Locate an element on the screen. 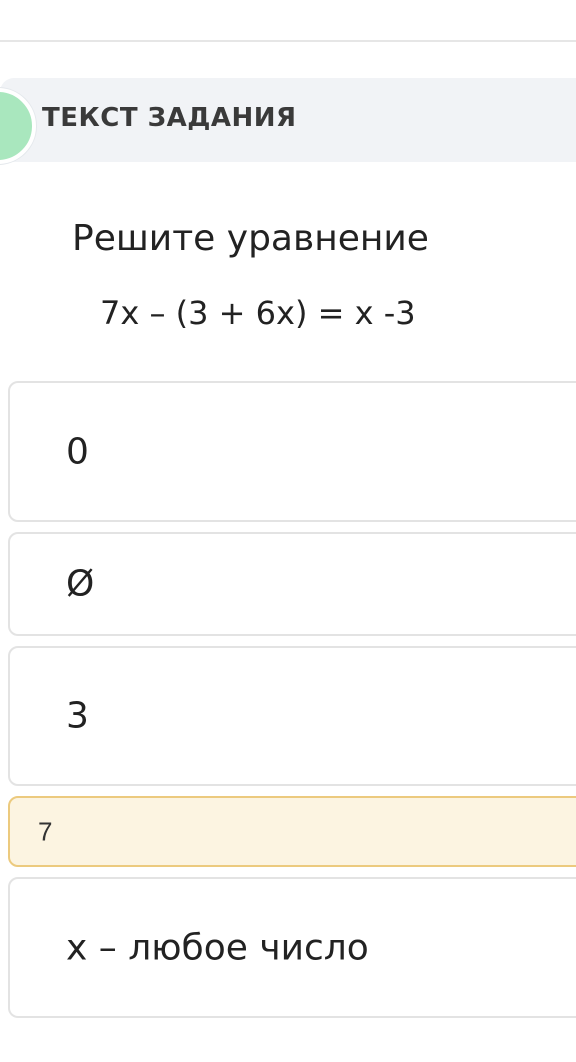 This screenshot has height=1062, width=576. answer-option: 3 is located at coordinates (292, 716).